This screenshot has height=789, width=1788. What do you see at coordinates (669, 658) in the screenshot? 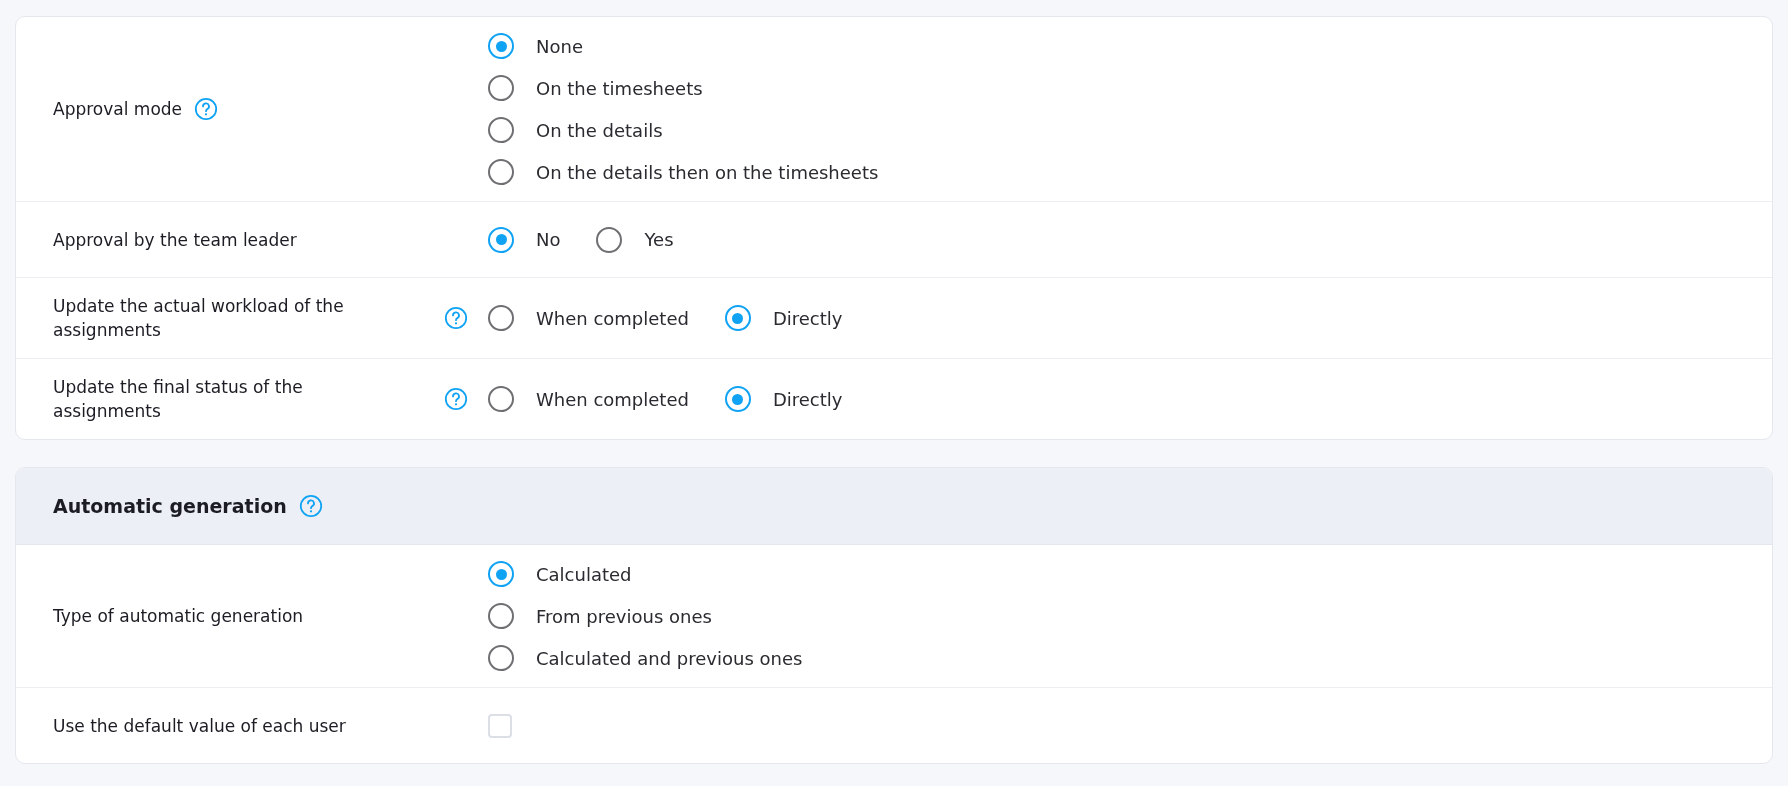
I see `option-label: Calculated and previous ones` at bounding box center [669, 658].